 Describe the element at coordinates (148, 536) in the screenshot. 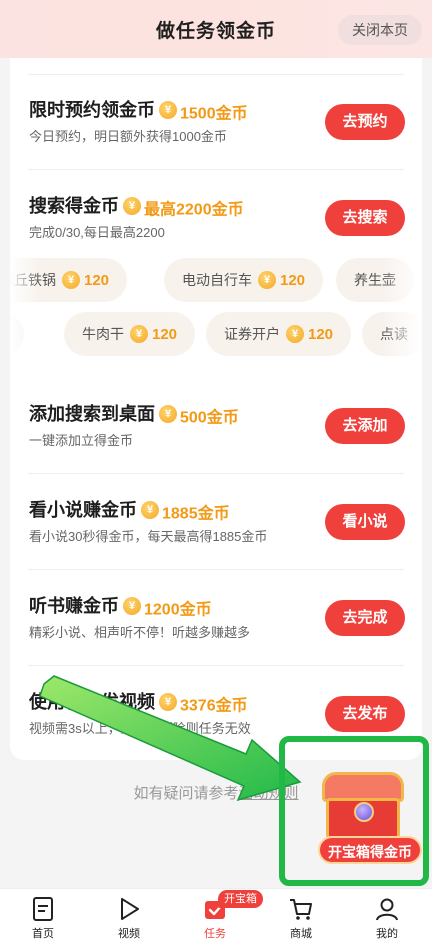

I see `task-desc: 看小说30秒得金币，每天最高得1885金币` at that location.